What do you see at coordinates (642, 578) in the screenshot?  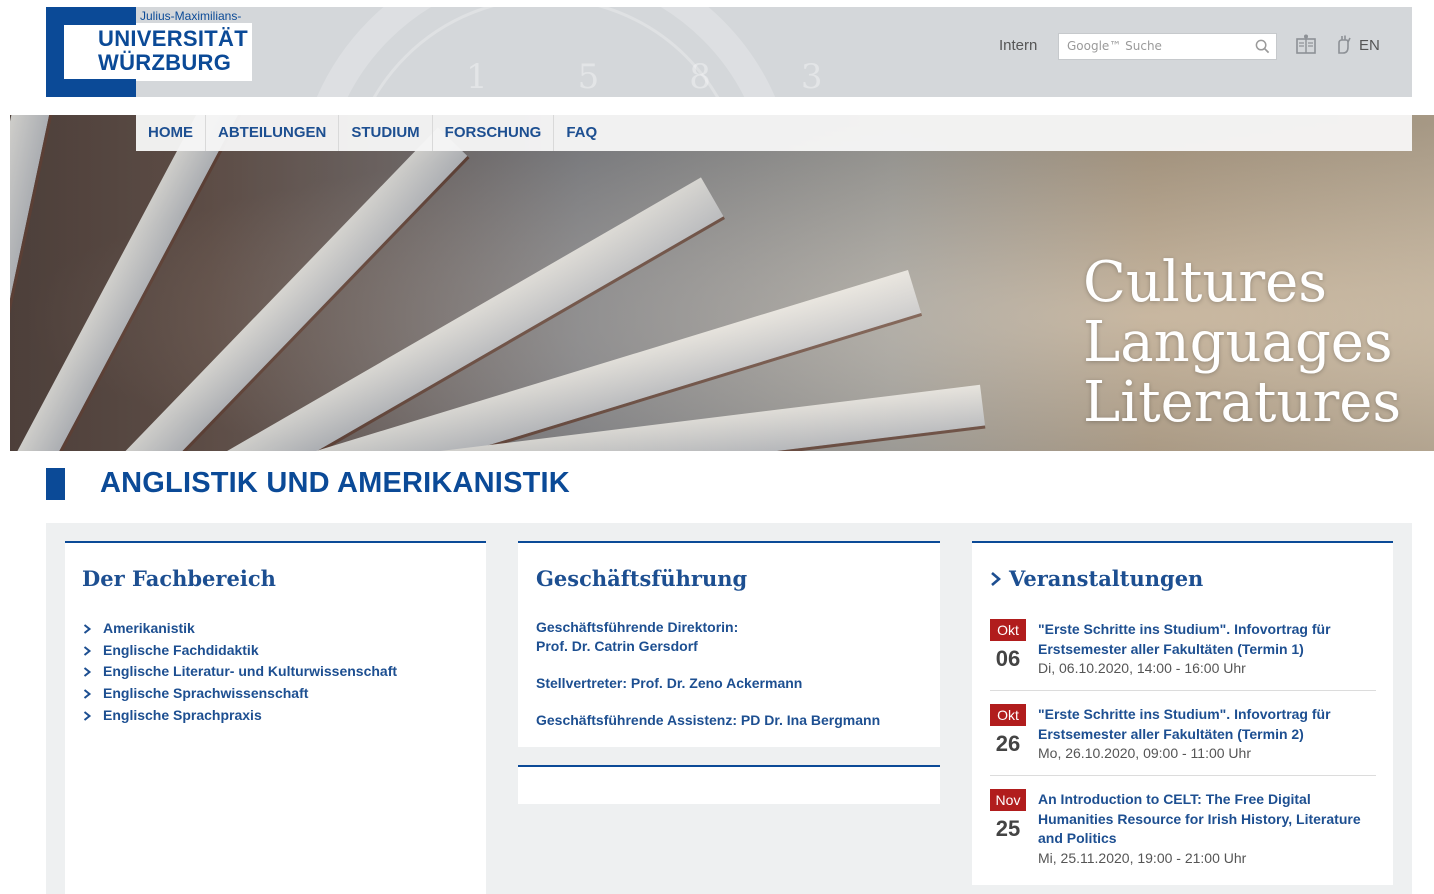 I see `card-heading-geschaeftsfuehrung: Geschäftsführung` at bounding box center [642, 578].